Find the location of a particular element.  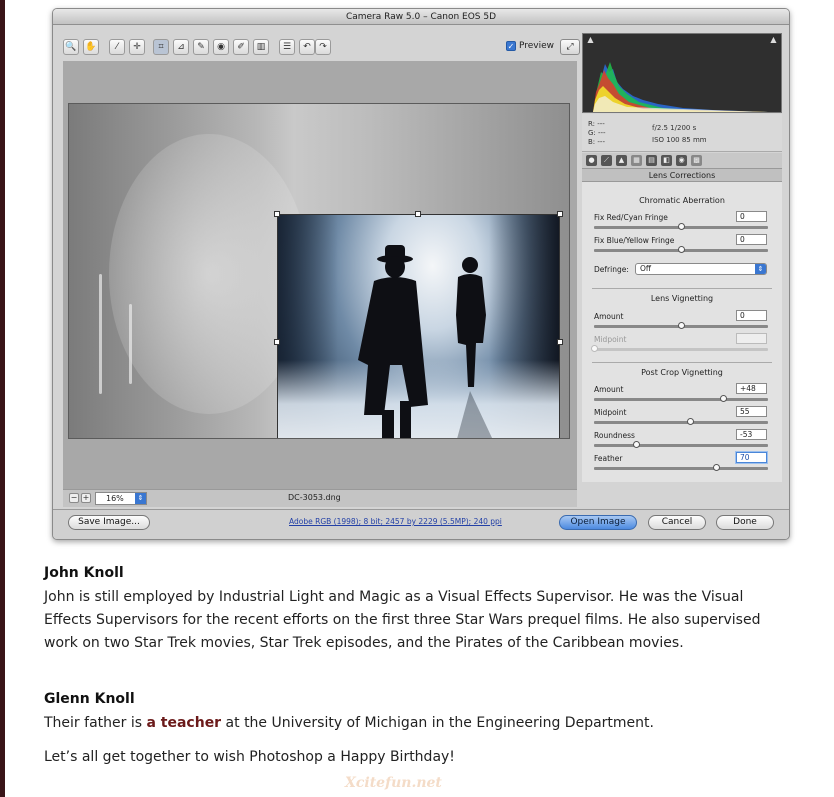

straighten-icon: ⊿ is located at coordinates (181, 47).